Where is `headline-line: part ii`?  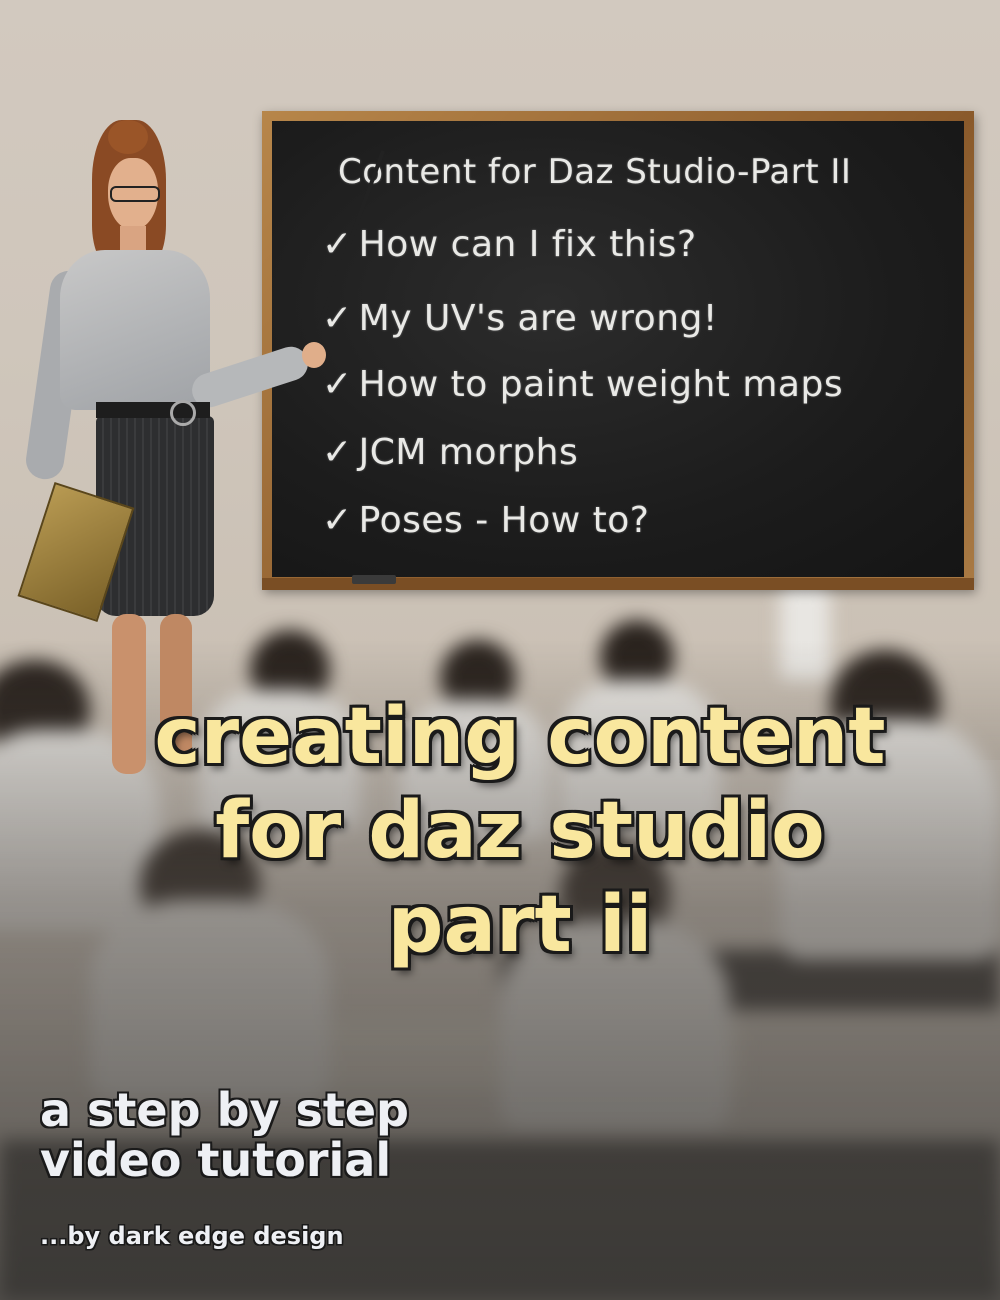 headline-line: part ii is located at coordinates (520, 925).